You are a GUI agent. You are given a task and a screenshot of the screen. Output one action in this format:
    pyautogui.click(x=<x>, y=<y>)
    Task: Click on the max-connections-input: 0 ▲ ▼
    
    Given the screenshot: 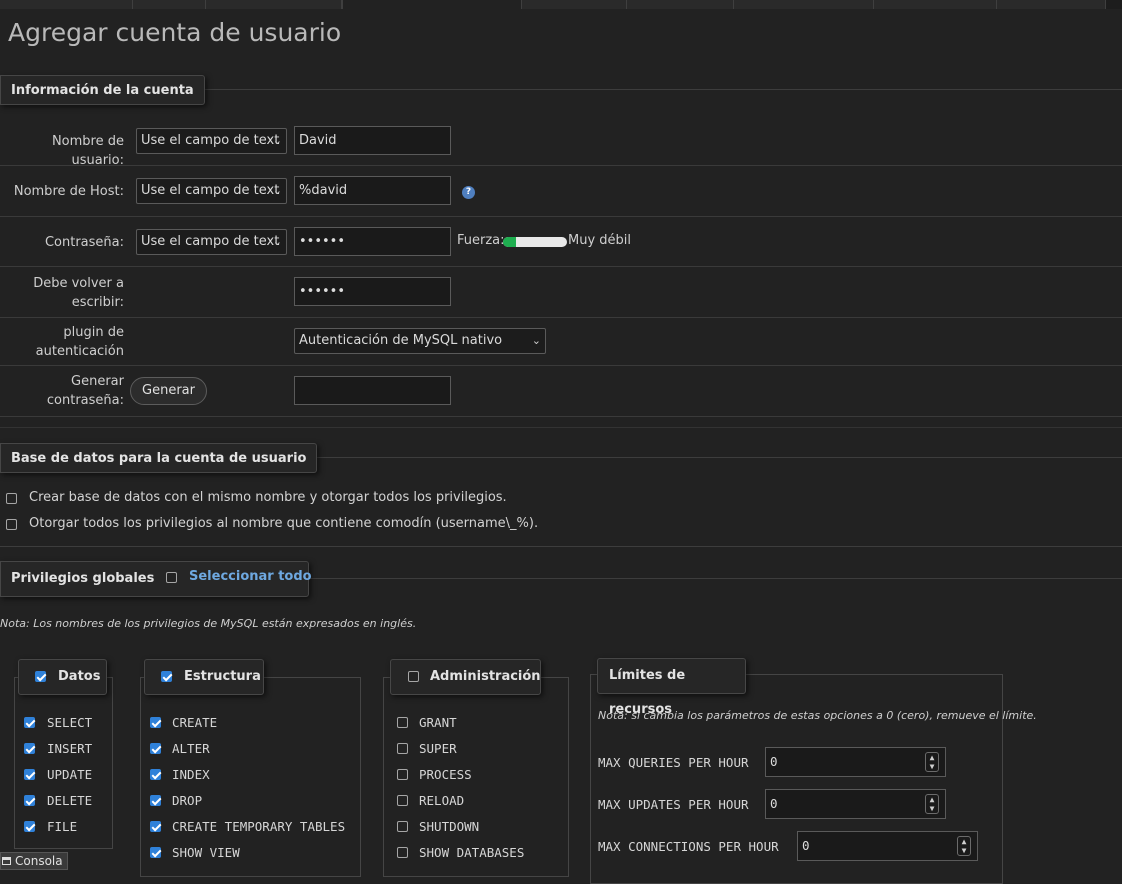 What is the action you would take?
    pyautogui.click(x=887, y=846)
    